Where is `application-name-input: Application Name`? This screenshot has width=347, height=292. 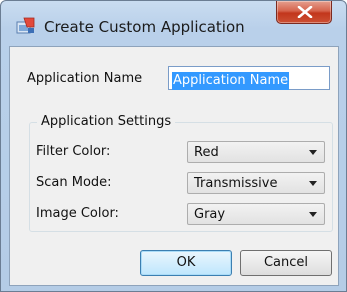
application-name-input: Application Name is located at coordinates (249, 78).